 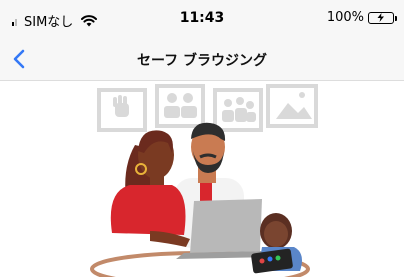 I want to click on battery-percent: 100%, so click(x=345, y=17).